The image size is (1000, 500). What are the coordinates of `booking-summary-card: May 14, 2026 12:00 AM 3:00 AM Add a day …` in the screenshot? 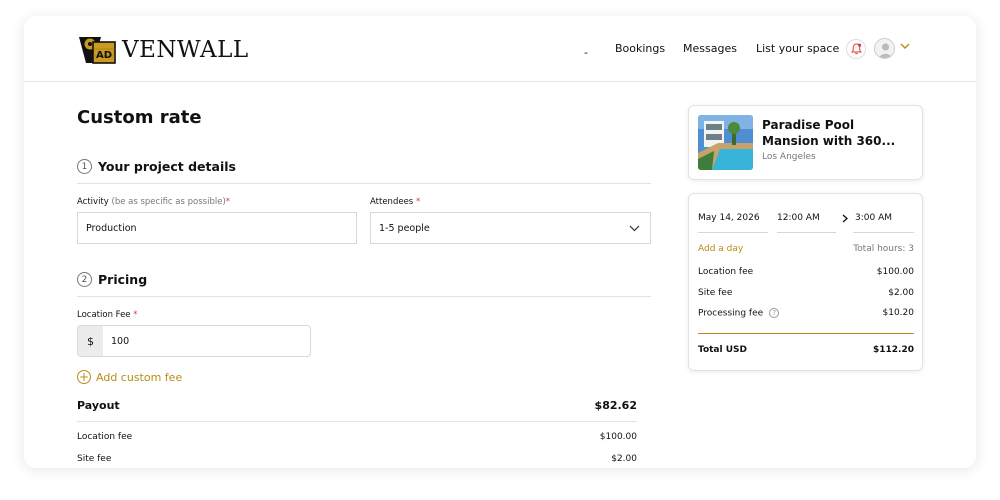 It's located at (805, 282).